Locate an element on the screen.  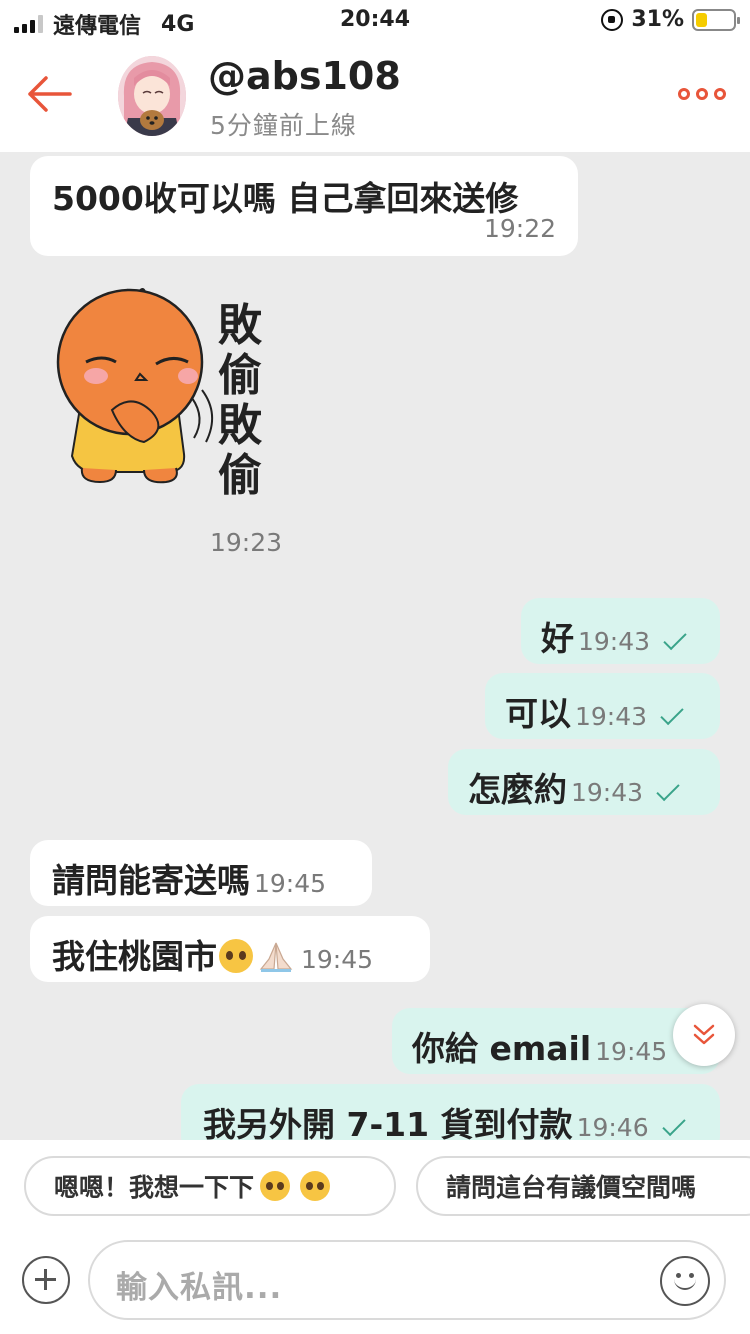
sticker-caption: 敗 偷 敗 偷 is located at coordinates (240, 399).